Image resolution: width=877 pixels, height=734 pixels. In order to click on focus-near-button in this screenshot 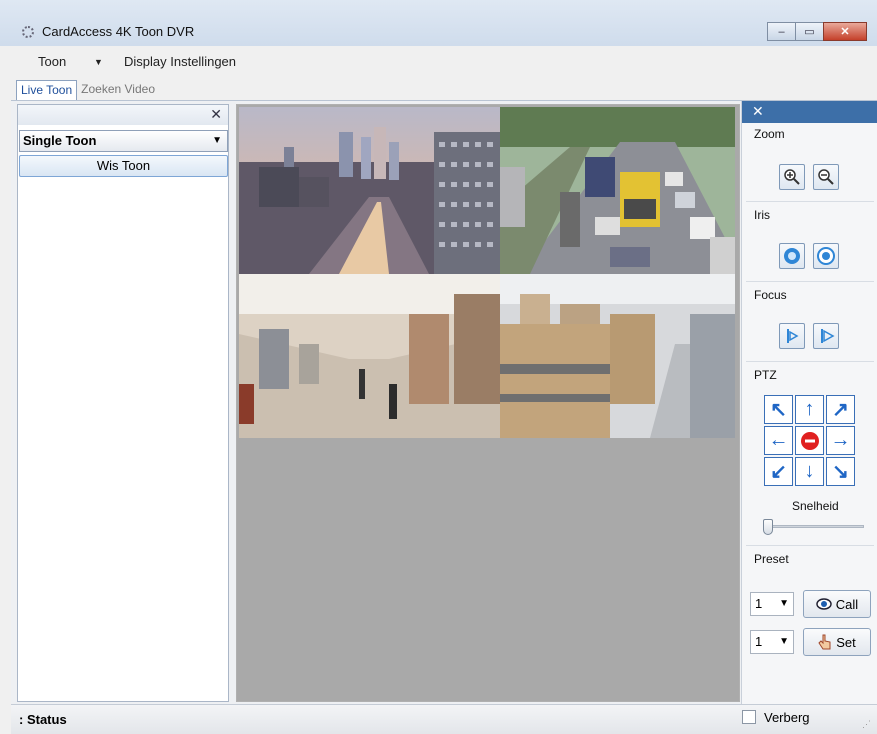, I will do `click(792, 336)`.